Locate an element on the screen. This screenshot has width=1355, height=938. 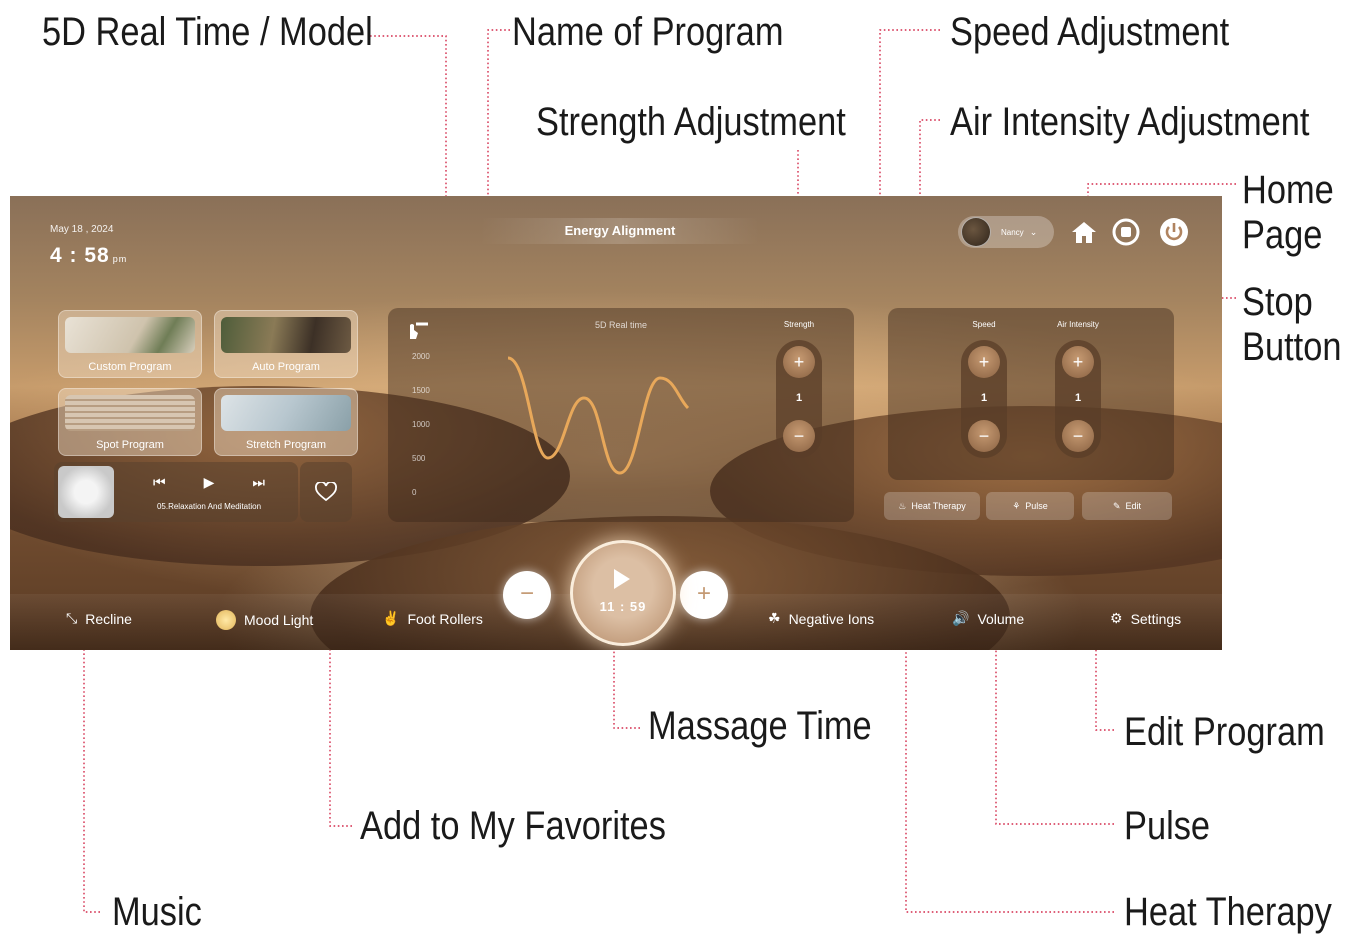
callout-stop-button: Stop Button is located at coordinates (1291, 325).